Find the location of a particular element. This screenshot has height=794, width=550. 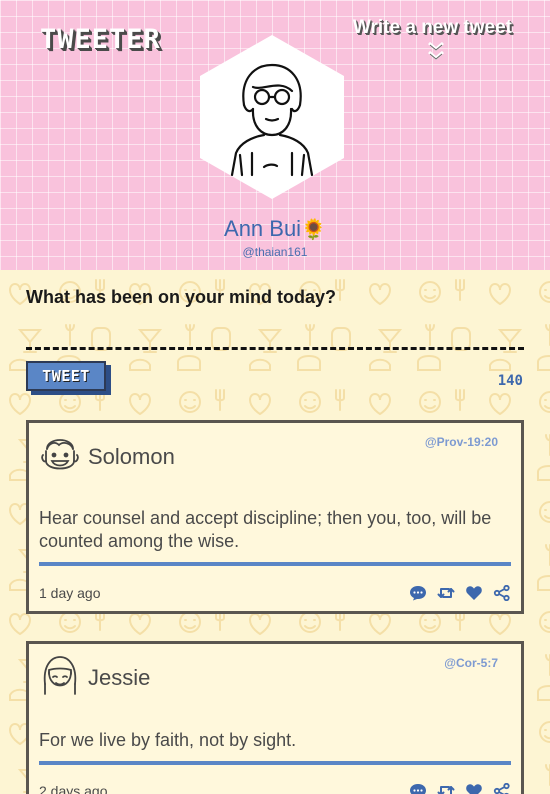

woman-avatar-icon is located at coordinates (60, 675).